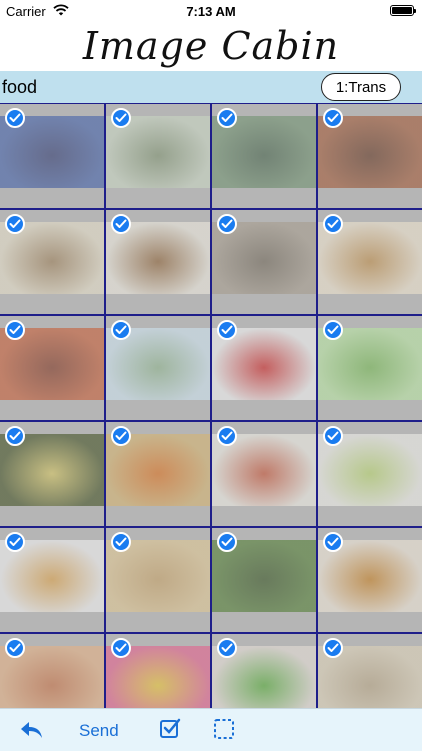  Describe the element at coordinates (403, 10) in the screenshot. I see `battery-icon` at that location.